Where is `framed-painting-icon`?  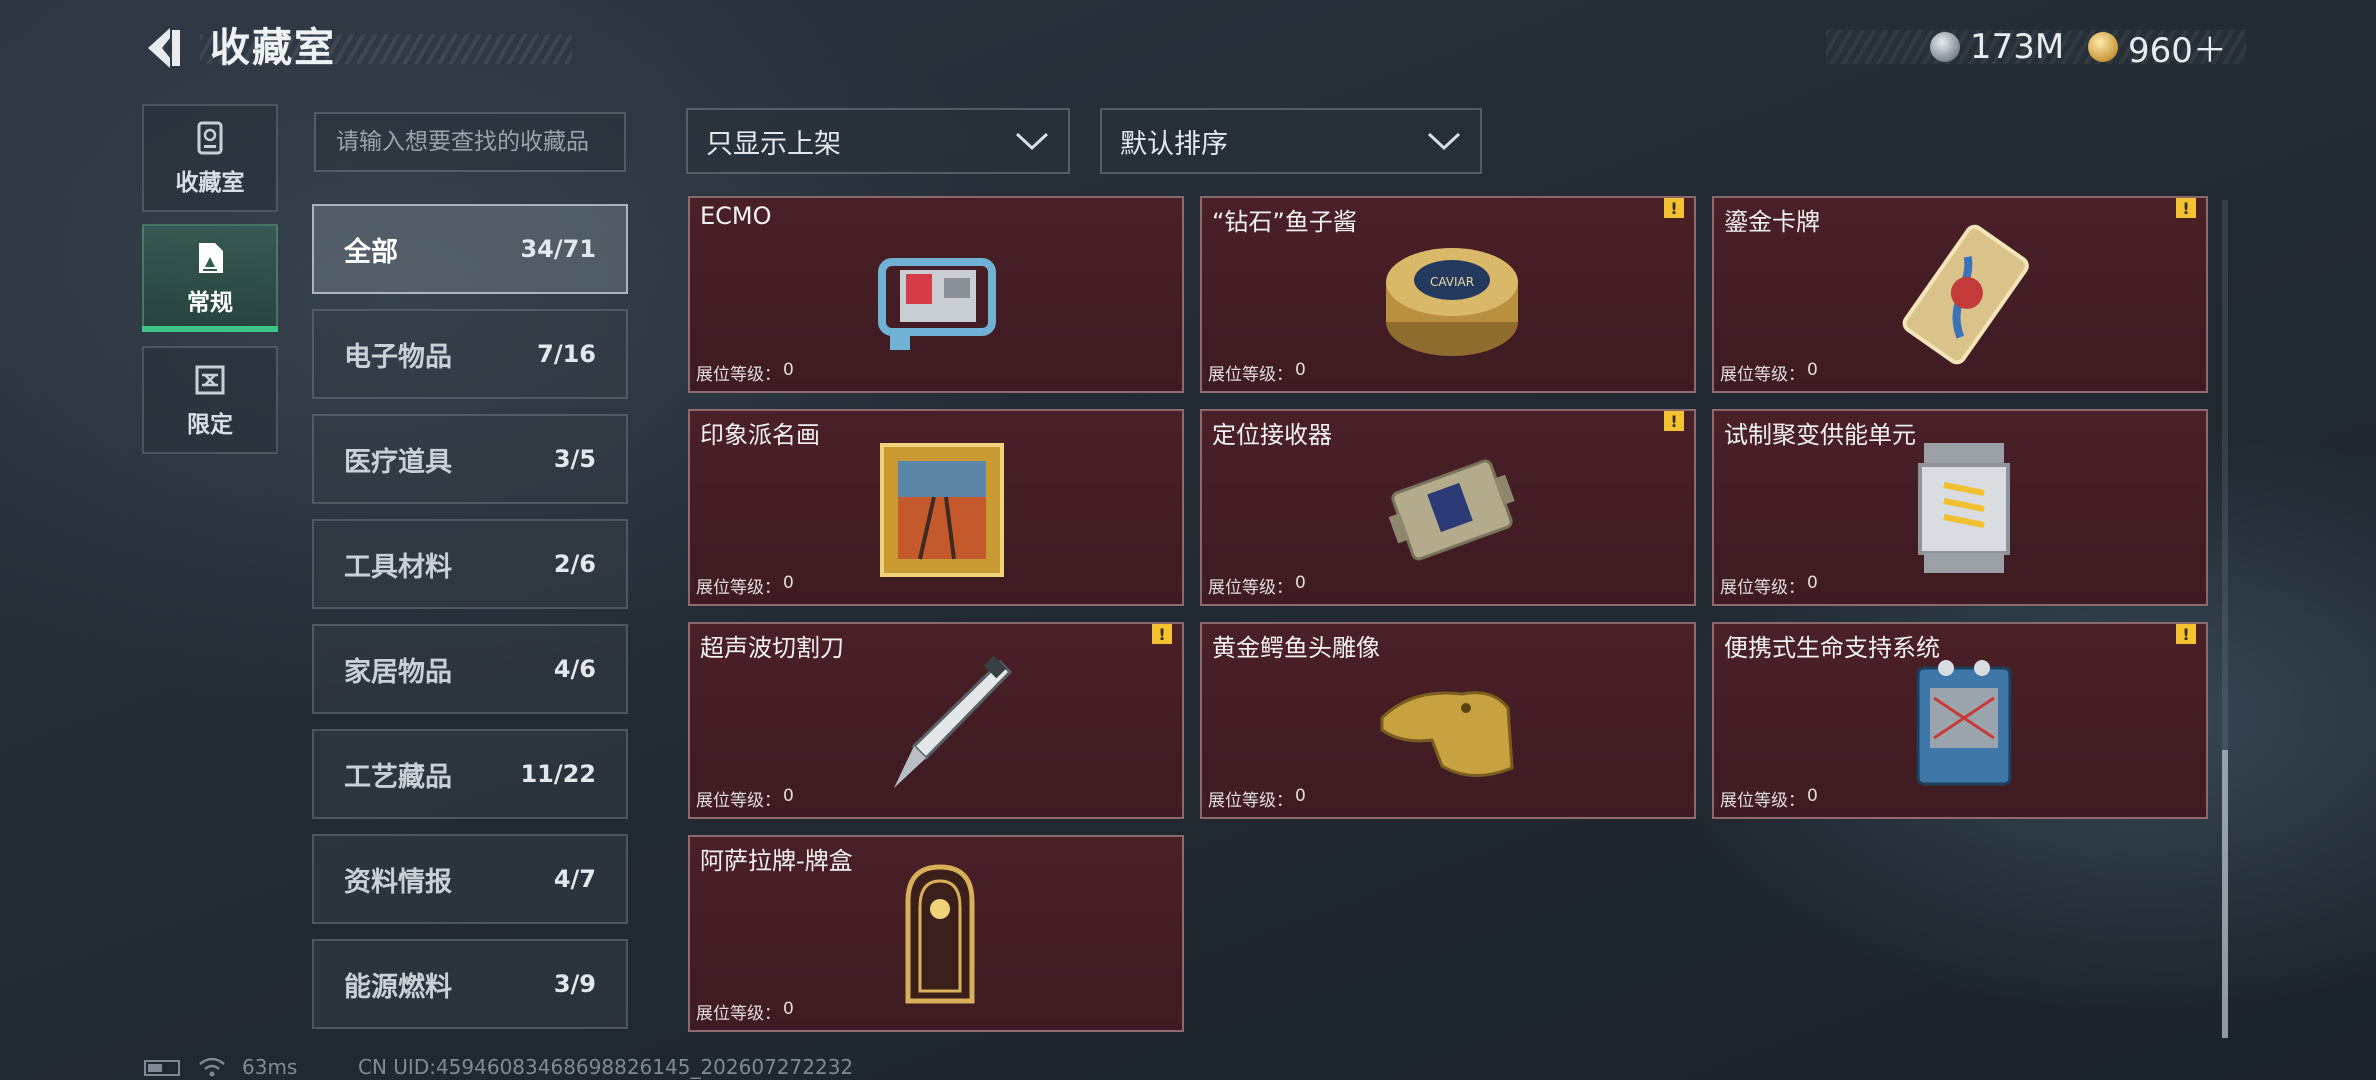 framed-painting-icon is located at coordinates (942, 510).